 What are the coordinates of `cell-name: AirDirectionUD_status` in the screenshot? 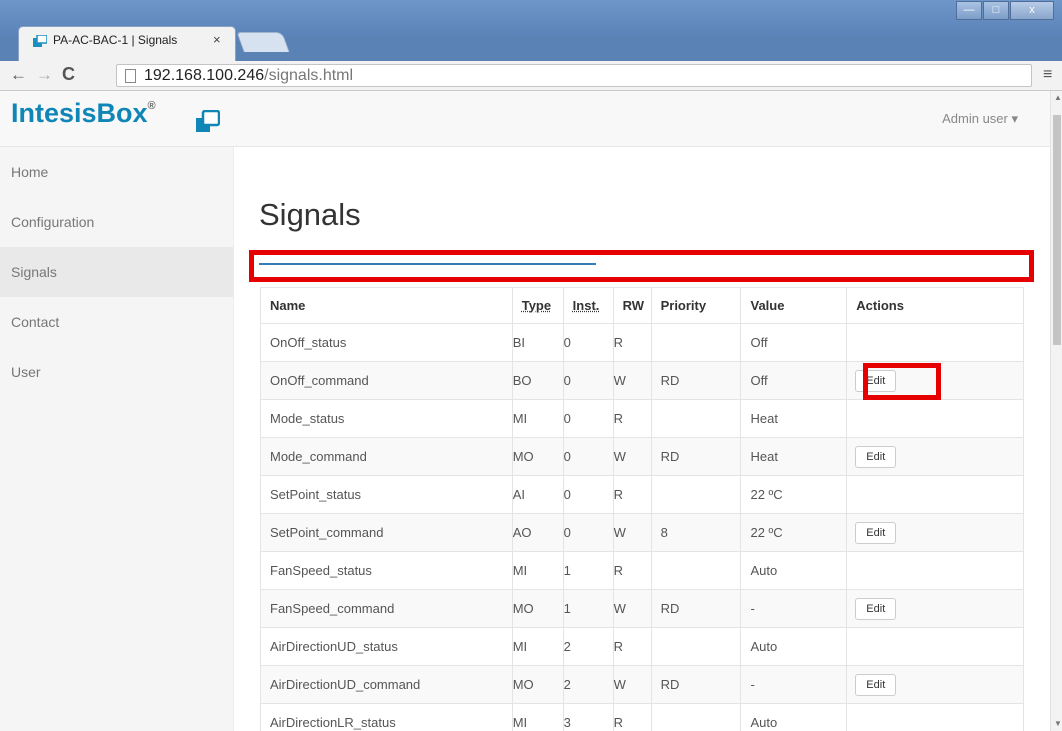 It's located at (386, 646).